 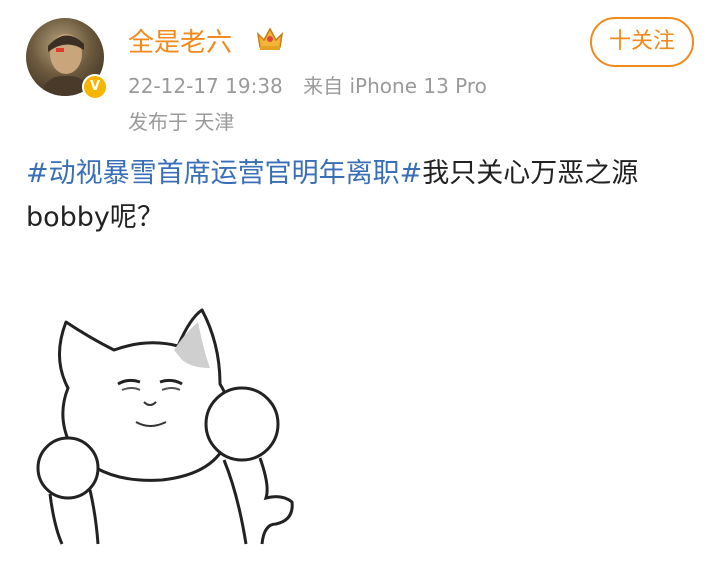 What do you see at coordinates (181, 122) in the screenshot?
I see `post-location: 发布于 天津` at bounding box center [181, 122].